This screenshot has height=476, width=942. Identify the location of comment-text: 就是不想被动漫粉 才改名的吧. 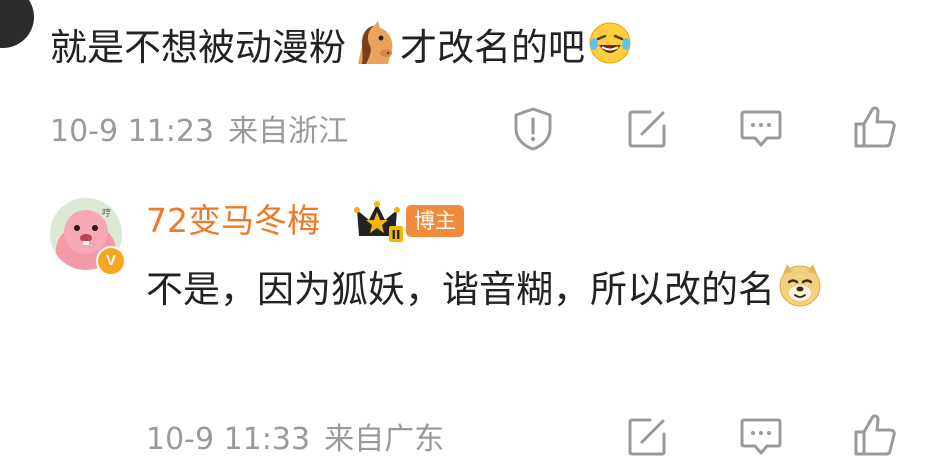
(342, 51).